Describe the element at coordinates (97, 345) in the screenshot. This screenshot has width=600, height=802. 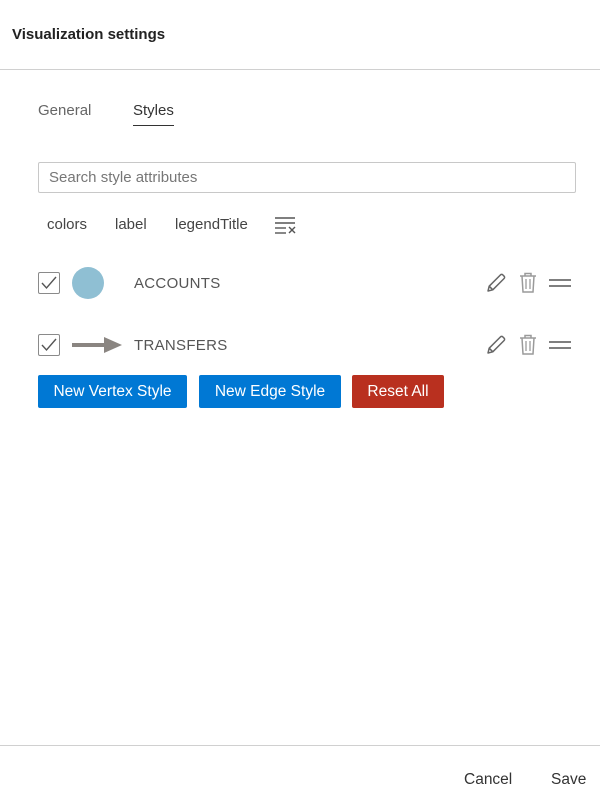
I see `edge-arrow-swatch` at that location.